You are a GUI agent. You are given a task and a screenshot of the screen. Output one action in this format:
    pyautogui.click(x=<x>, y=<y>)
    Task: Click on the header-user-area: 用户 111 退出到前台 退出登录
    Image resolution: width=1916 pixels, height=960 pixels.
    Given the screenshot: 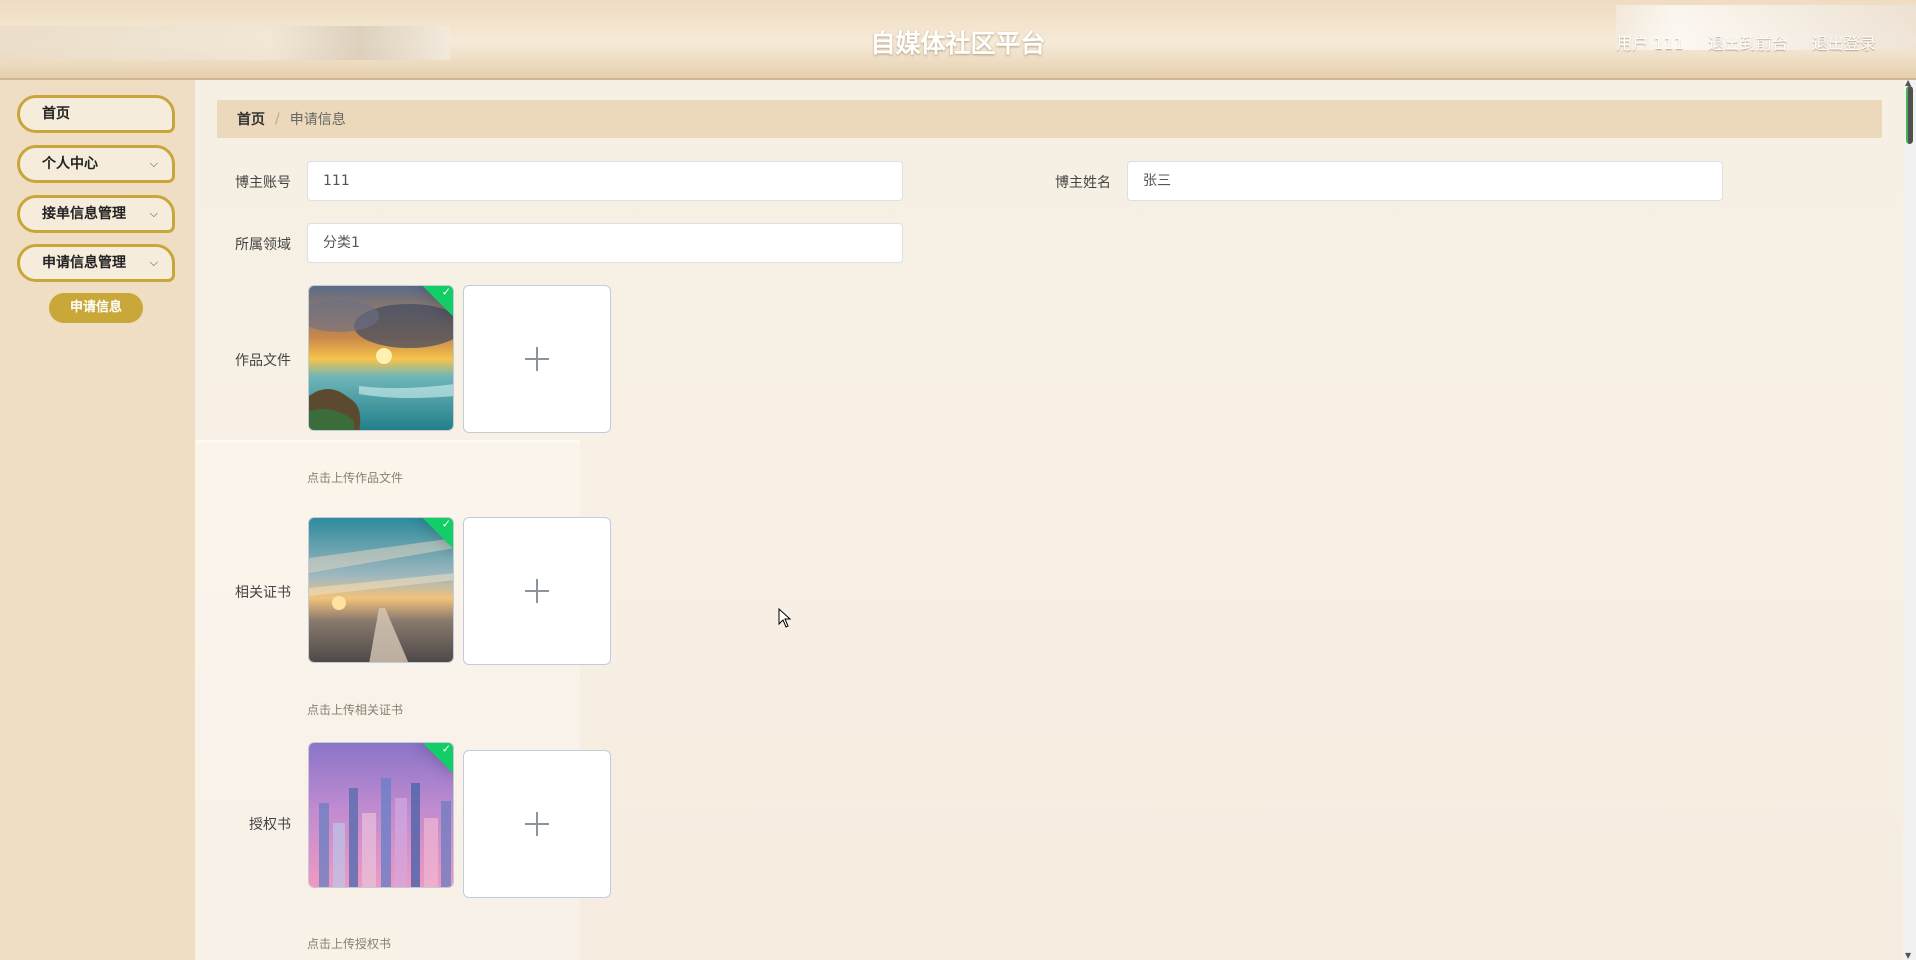 What is the action you would take?
    pyautogui.click(x=1746, y=42)
    